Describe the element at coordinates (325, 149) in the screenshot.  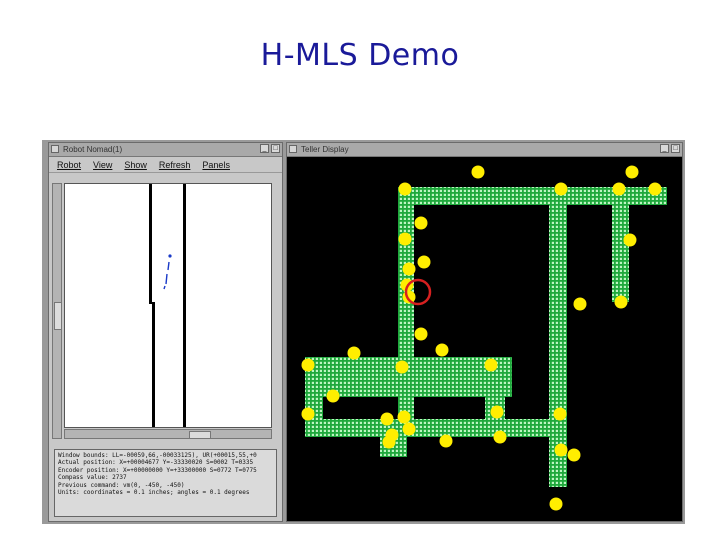
I see `teller-window-title: Teller Display` at that location.